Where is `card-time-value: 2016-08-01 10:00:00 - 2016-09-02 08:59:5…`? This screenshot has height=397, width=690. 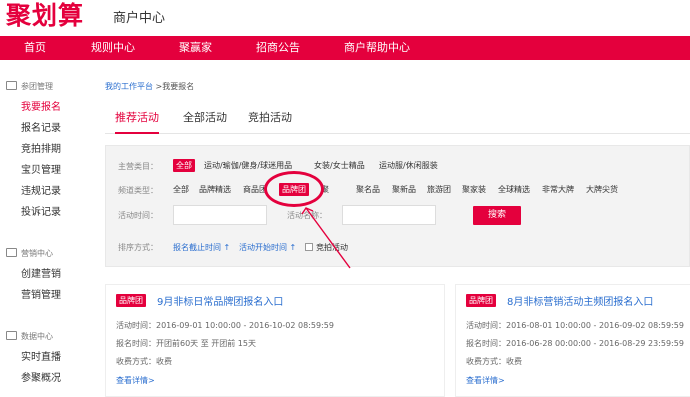 card-time-value: 2016-08-01 10:00:00 - 2016-09-02 08:59:5… is located at coordinates (595, 325).